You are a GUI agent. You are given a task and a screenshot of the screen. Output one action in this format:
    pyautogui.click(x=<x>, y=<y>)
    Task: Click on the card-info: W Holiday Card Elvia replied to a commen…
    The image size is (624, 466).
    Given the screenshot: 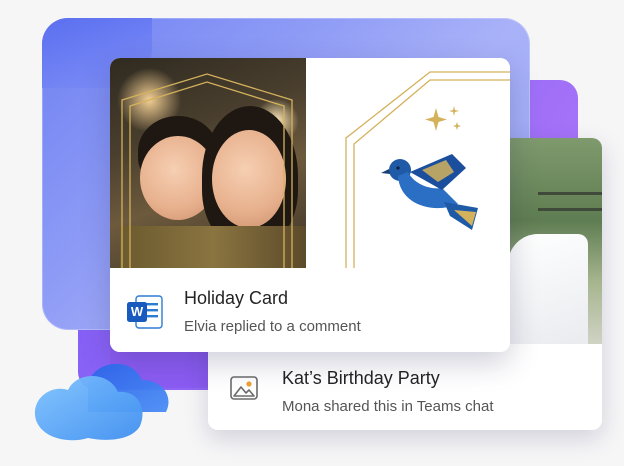 What is the action you would take?
    pyautogui.click(x=310, y=310)
    